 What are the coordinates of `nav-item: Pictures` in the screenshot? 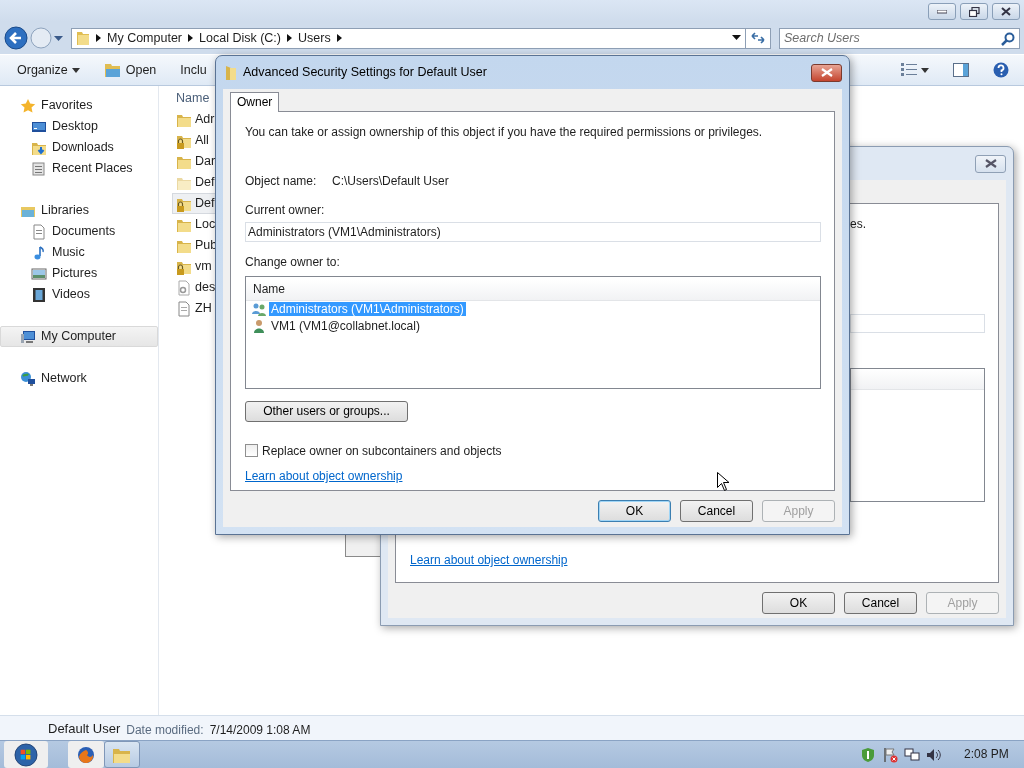 It's located at (79, 273).